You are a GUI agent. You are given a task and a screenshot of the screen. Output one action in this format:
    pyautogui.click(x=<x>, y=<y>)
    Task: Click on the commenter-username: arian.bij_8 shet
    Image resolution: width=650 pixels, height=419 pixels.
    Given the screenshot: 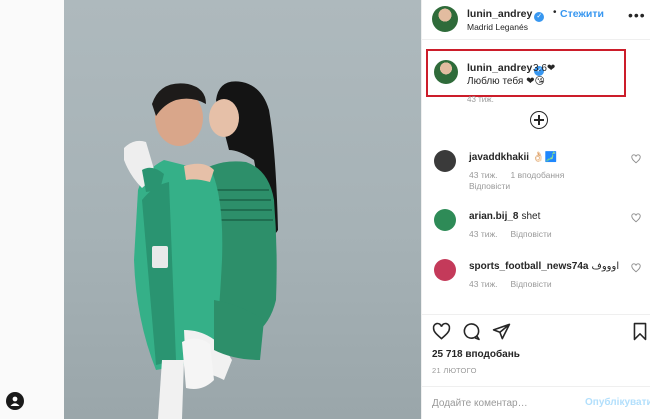 What is the action you would take?
    pyautogui.click(x=505, y=216)
    